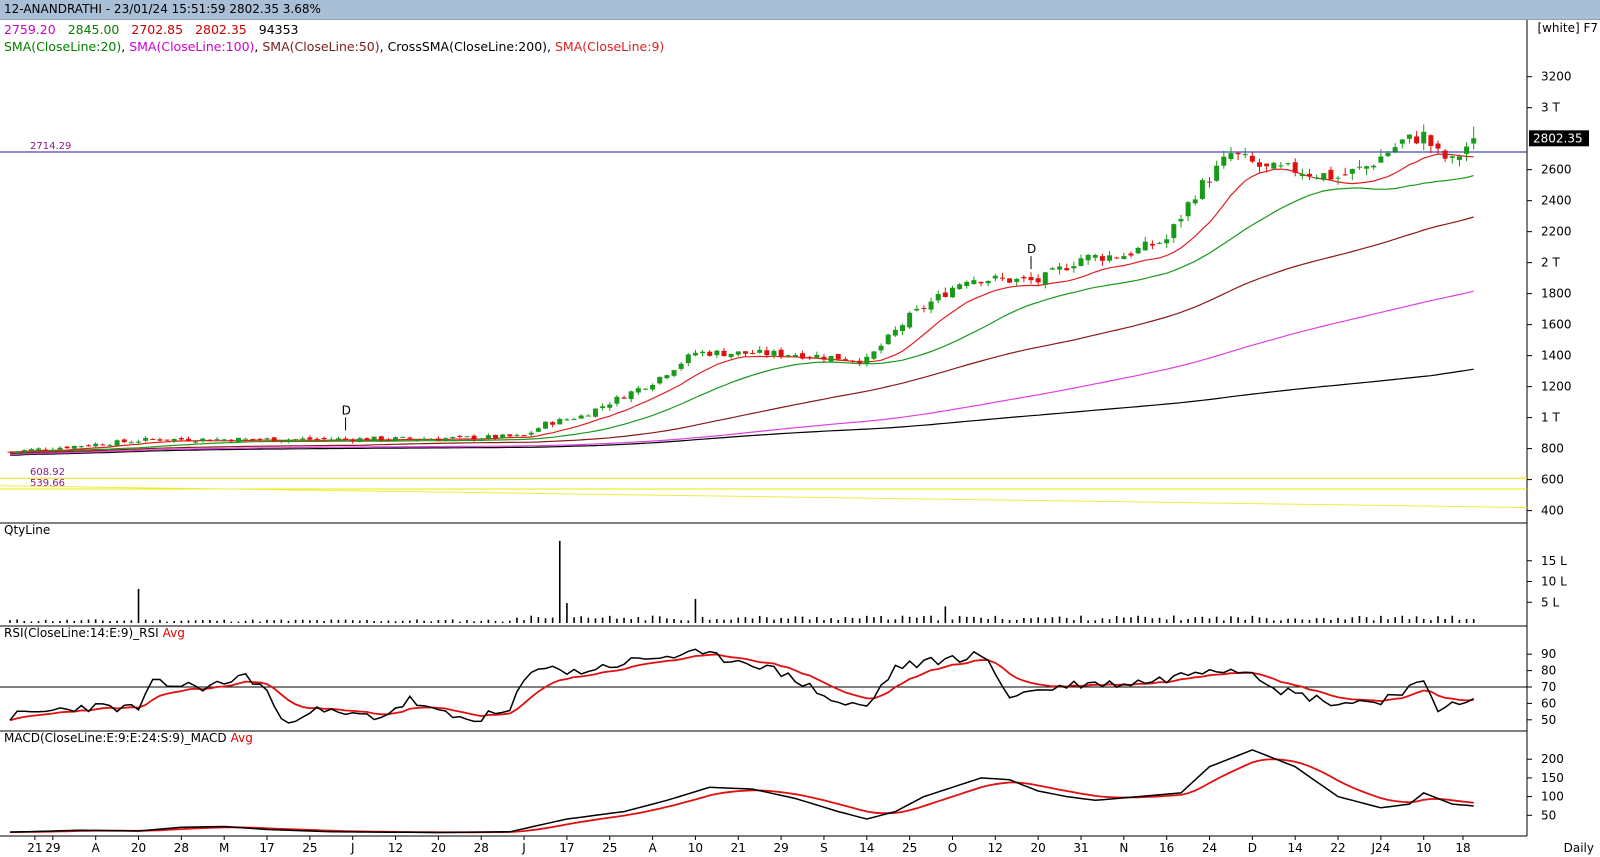 Image resolution: width=1600 pixels, height=857 pixels. Describe the element at coordinates (224, 848) in the screenshot. I see `x-axis-label: M` at that location.